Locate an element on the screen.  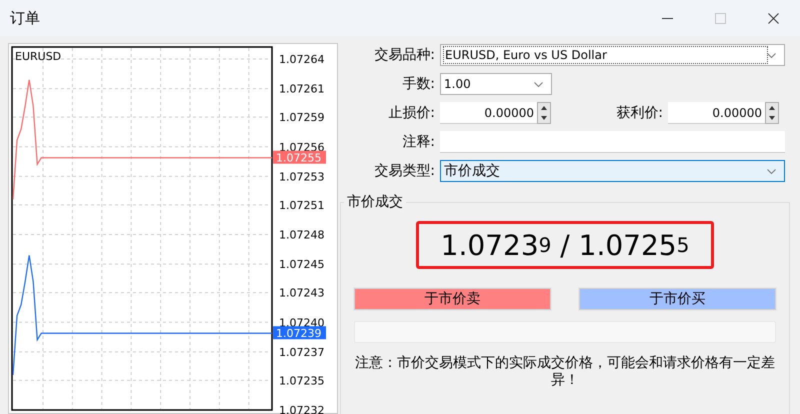
price-scale-label: 1.07232 is located at coordinates (301, 409).